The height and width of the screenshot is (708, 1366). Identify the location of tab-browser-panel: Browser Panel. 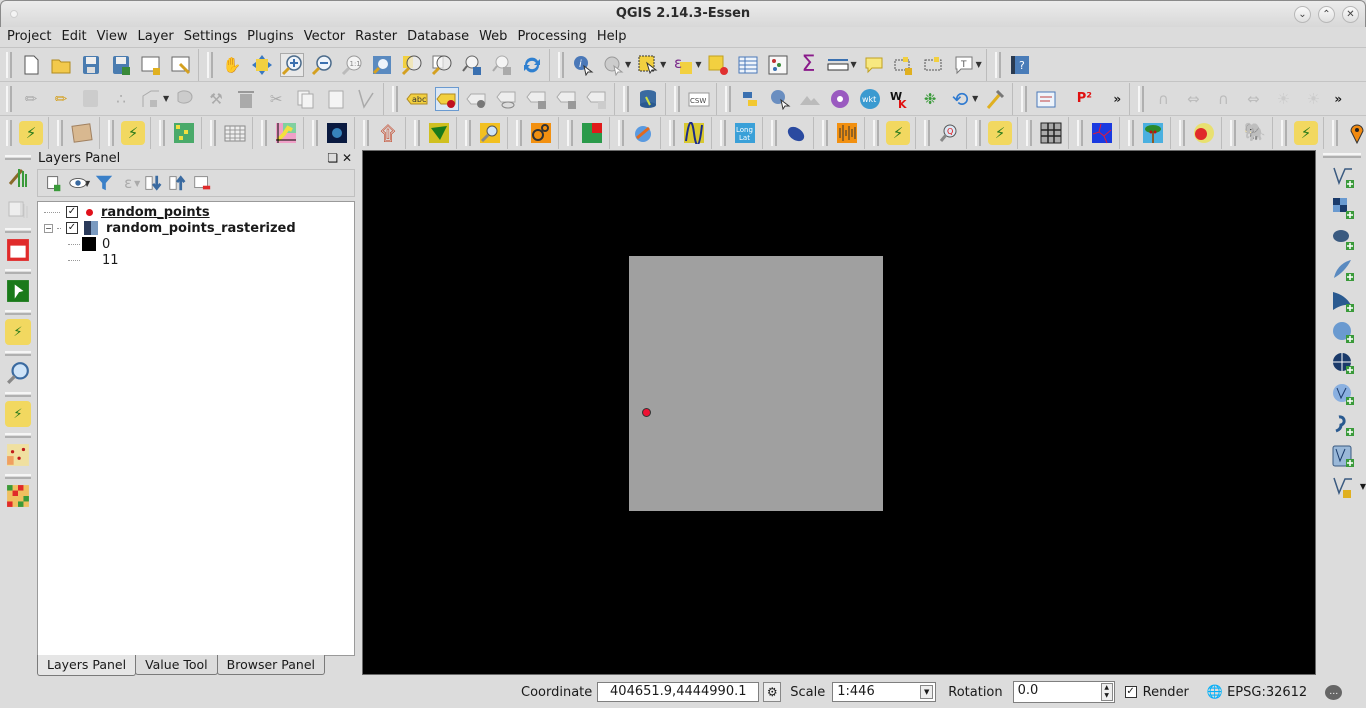
(271, 665).